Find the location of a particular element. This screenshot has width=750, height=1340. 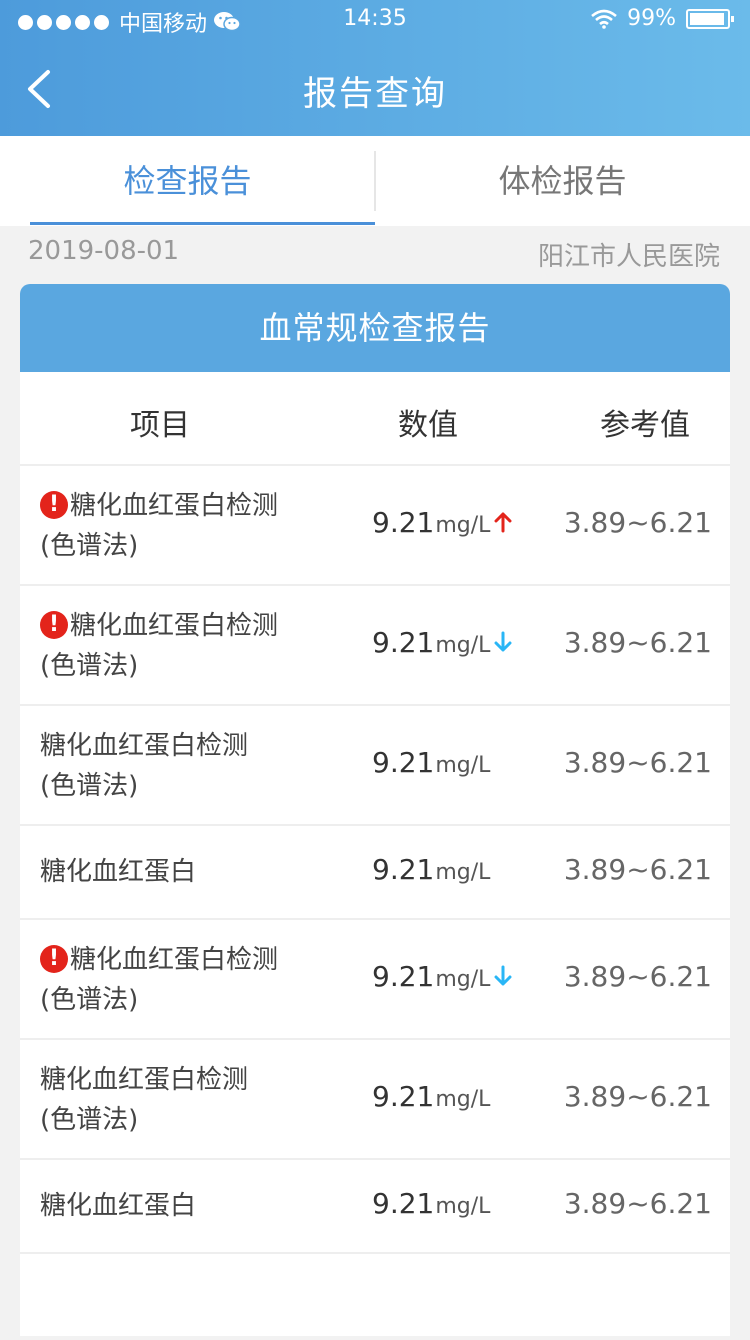

column-header-reference: 参考值 is located at coordinates (645, 425).